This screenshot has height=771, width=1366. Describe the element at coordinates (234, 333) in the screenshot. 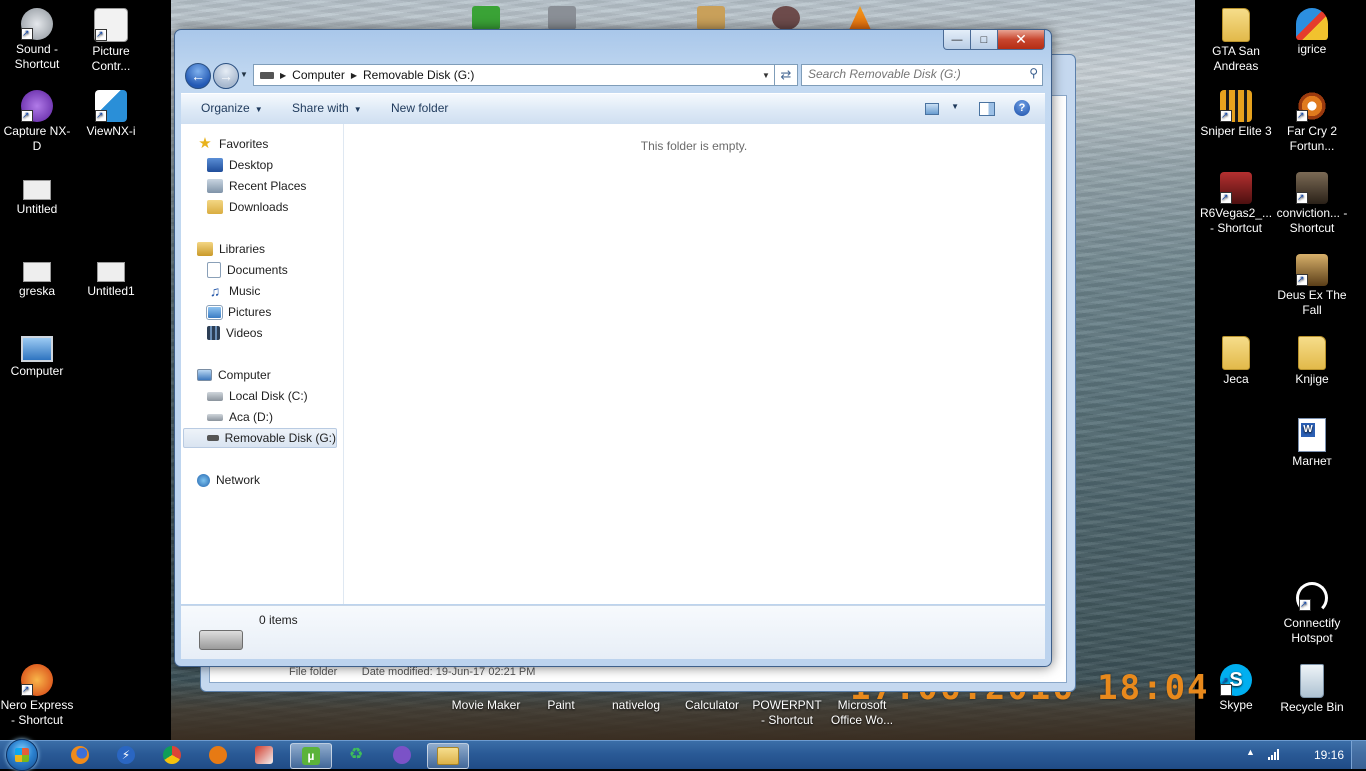

I see `nav-videos: Videos` at that location.